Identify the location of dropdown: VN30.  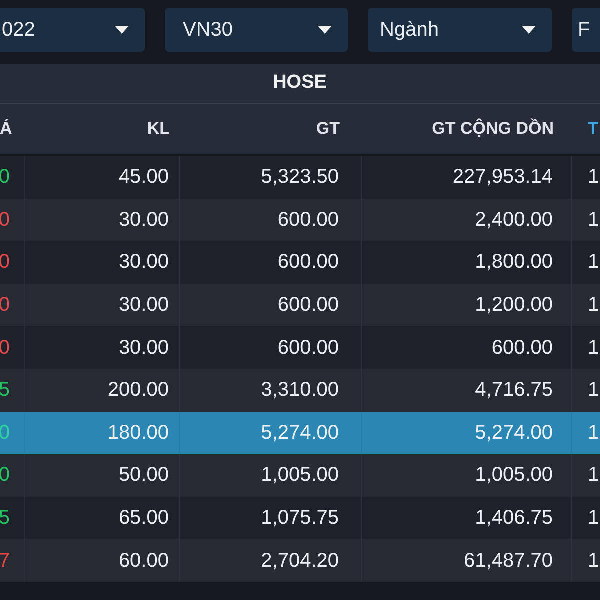
(256, 30).